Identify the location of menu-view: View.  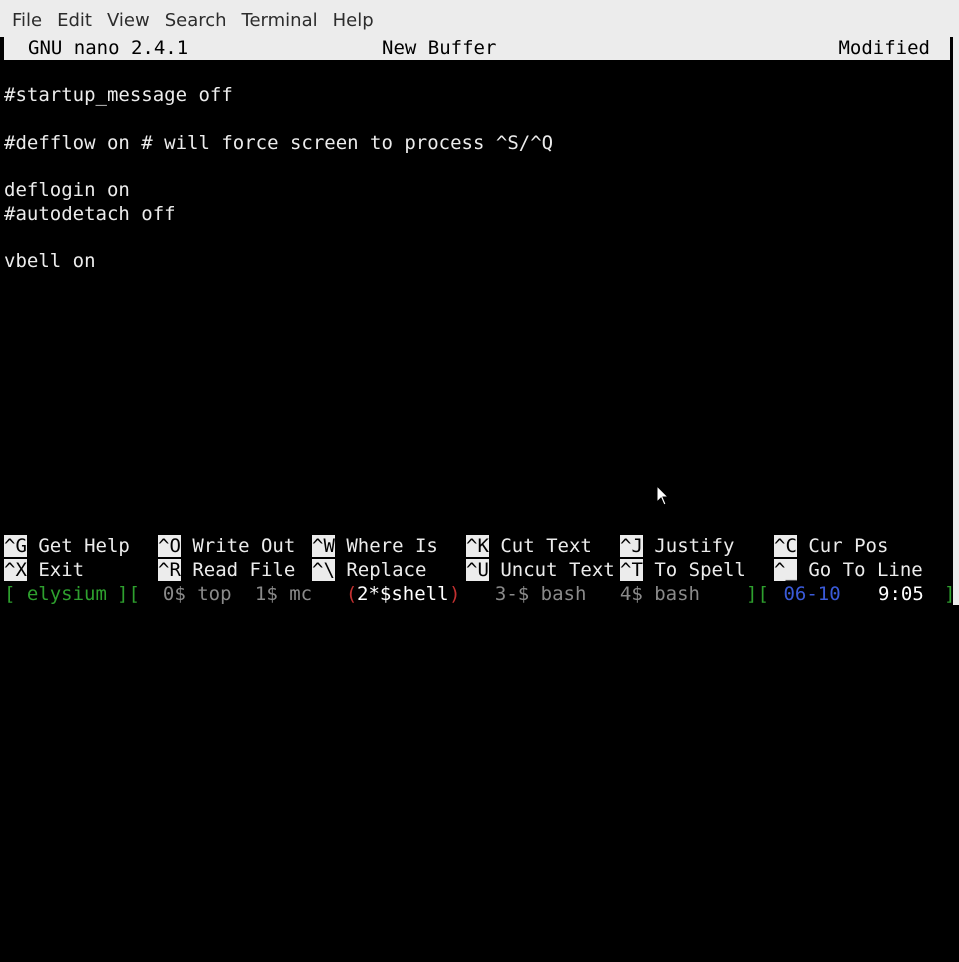
(128, 20).